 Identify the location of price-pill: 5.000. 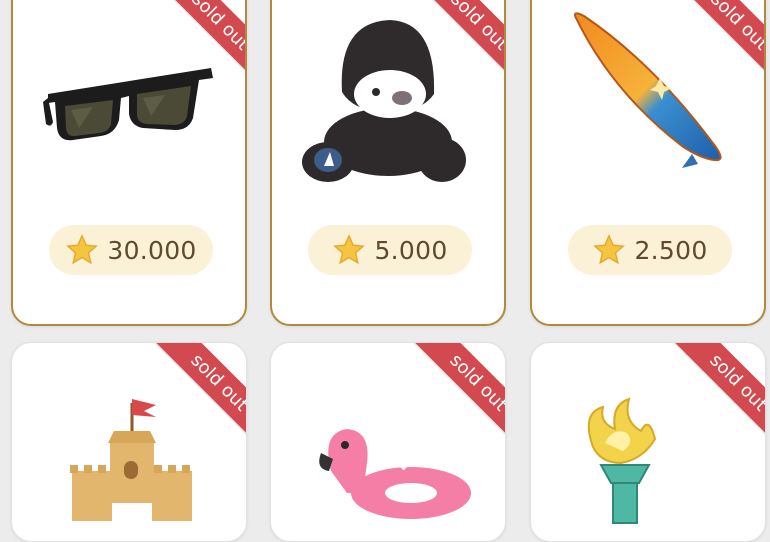
(390, 250).